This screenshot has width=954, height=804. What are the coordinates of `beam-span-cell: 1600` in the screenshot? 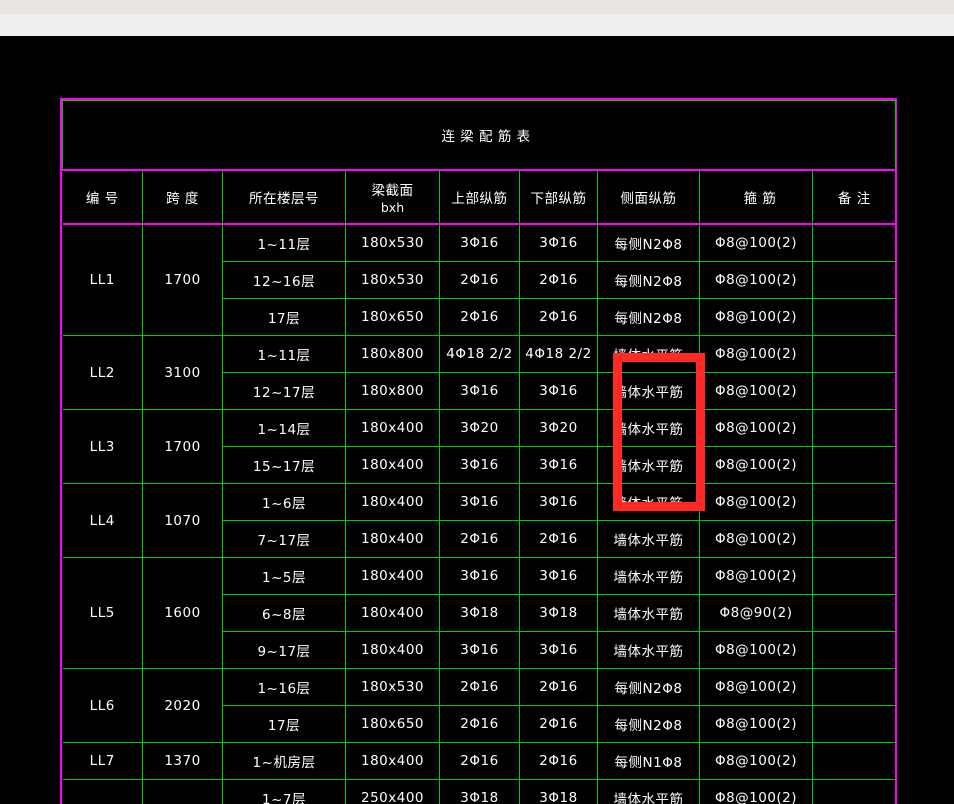 It's located at (182, 613).